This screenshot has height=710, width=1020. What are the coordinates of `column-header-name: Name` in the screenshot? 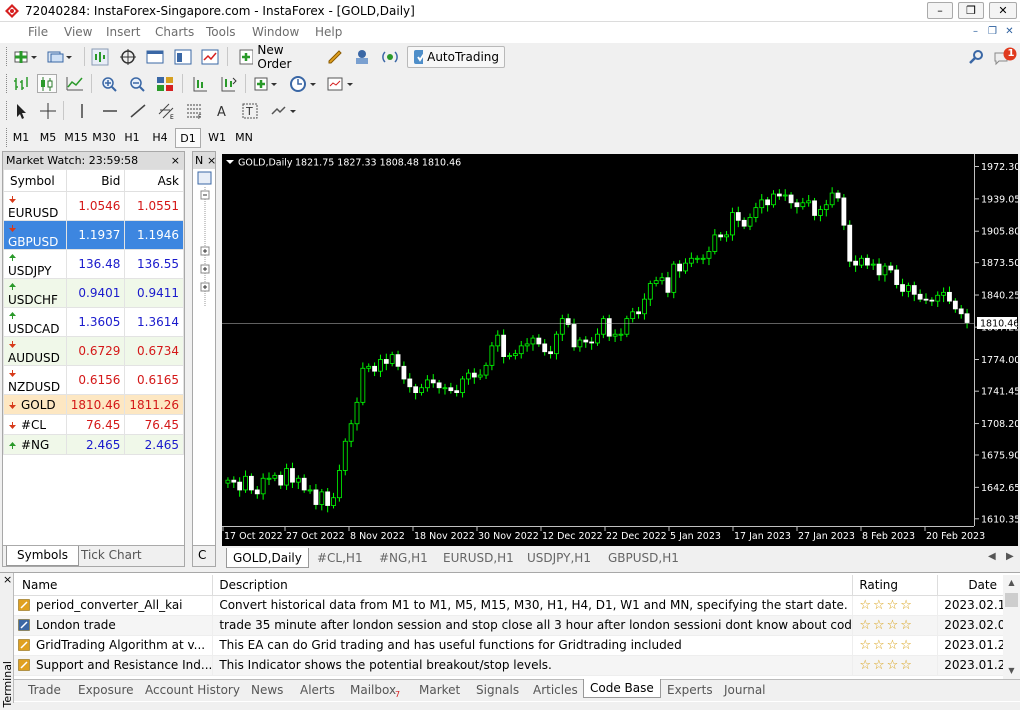 It's located at (114, 585).